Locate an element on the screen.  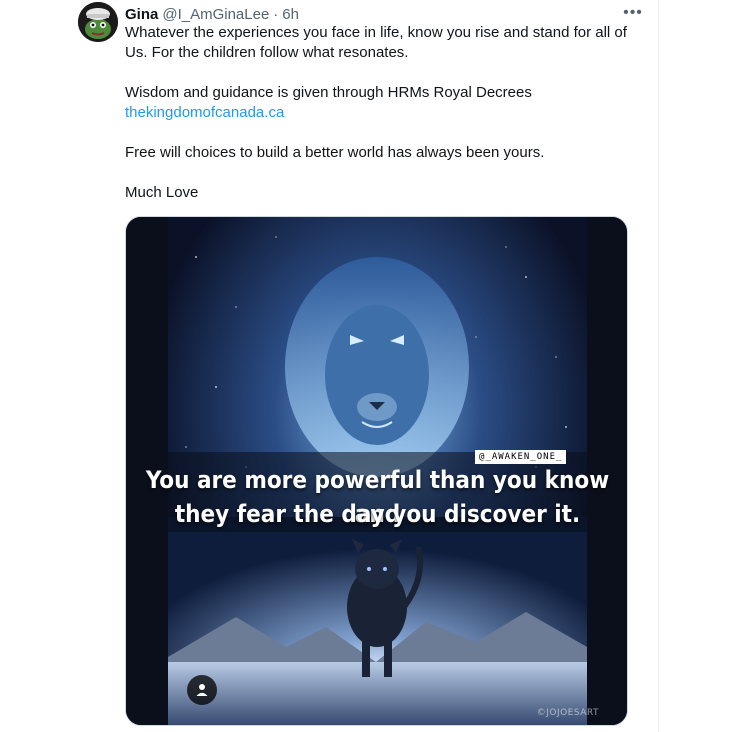
more-options-button: ••• is located at coordinates (633, 13).